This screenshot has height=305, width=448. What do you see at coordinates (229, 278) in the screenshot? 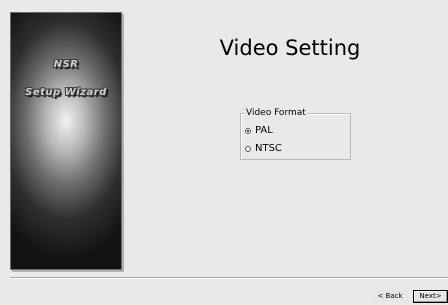
I see `footer-divider` at bounding box center [229, 278].